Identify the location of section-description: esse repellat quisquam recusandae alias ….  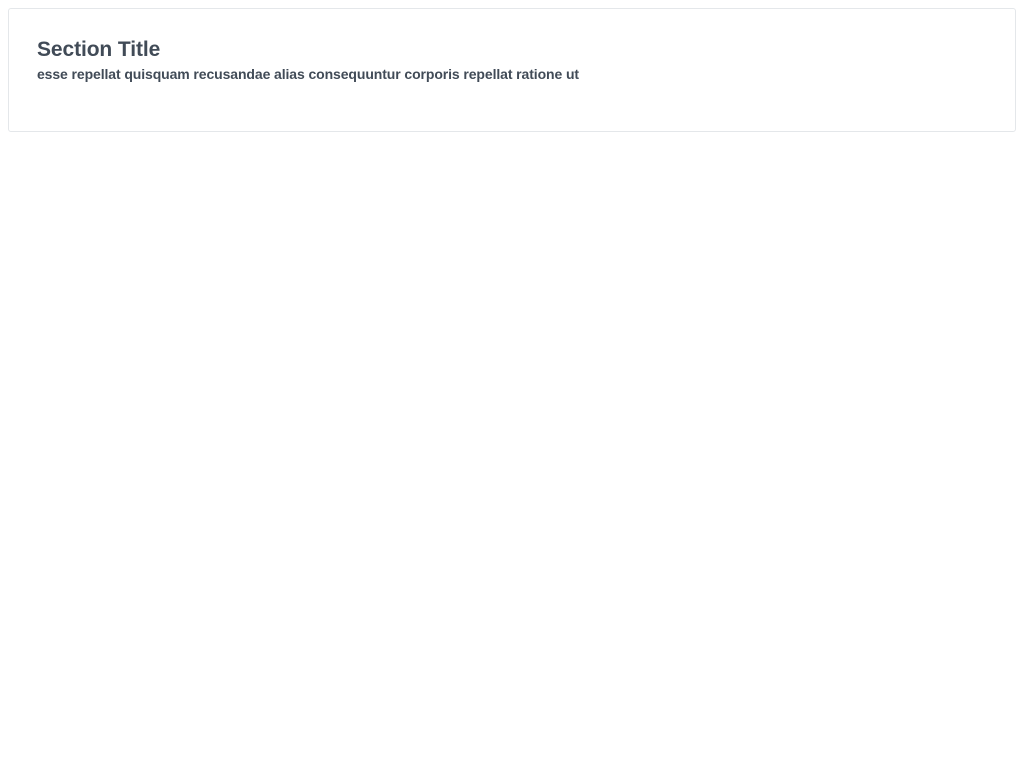
(308, 74).